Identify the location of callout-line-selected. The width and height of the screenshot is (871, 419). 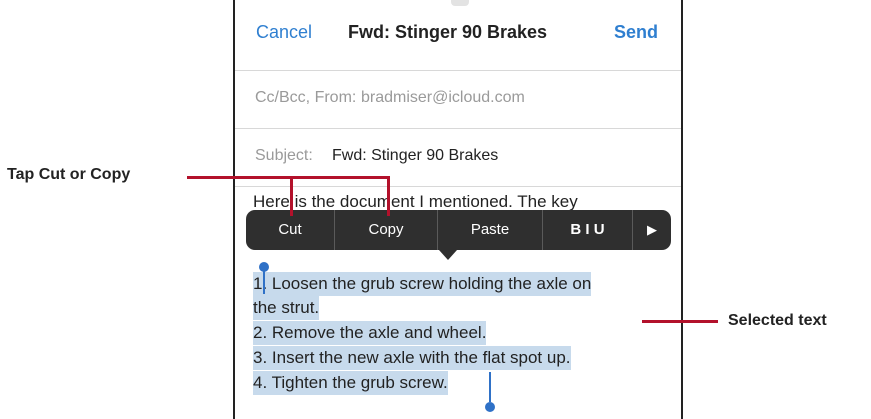
(680, 321).